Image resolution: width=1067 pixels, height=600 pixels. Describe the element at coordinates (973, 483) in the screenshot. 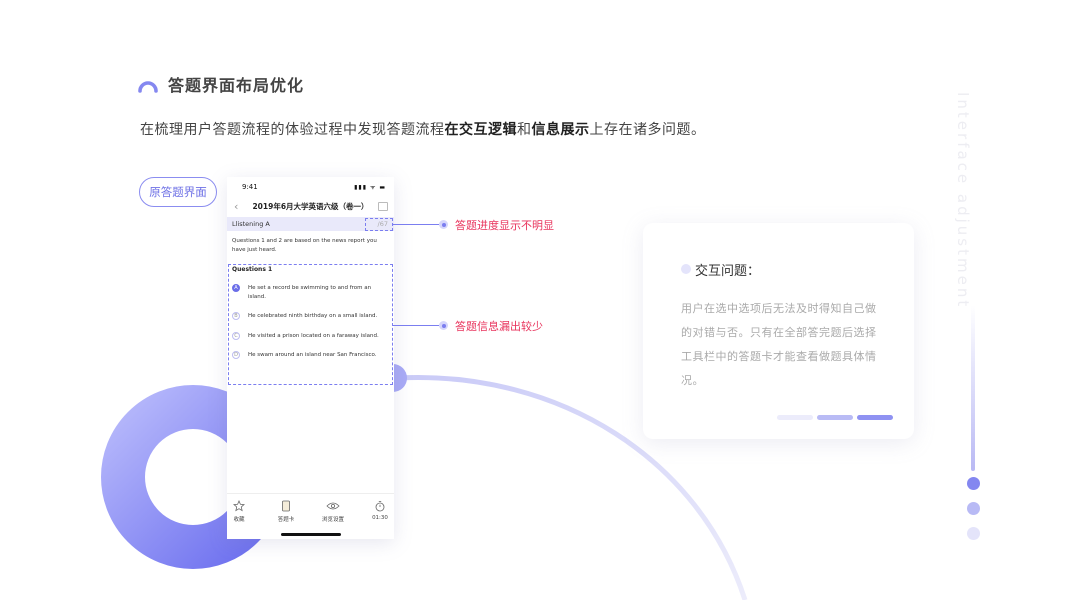

I see `page-dot-active` at that location.